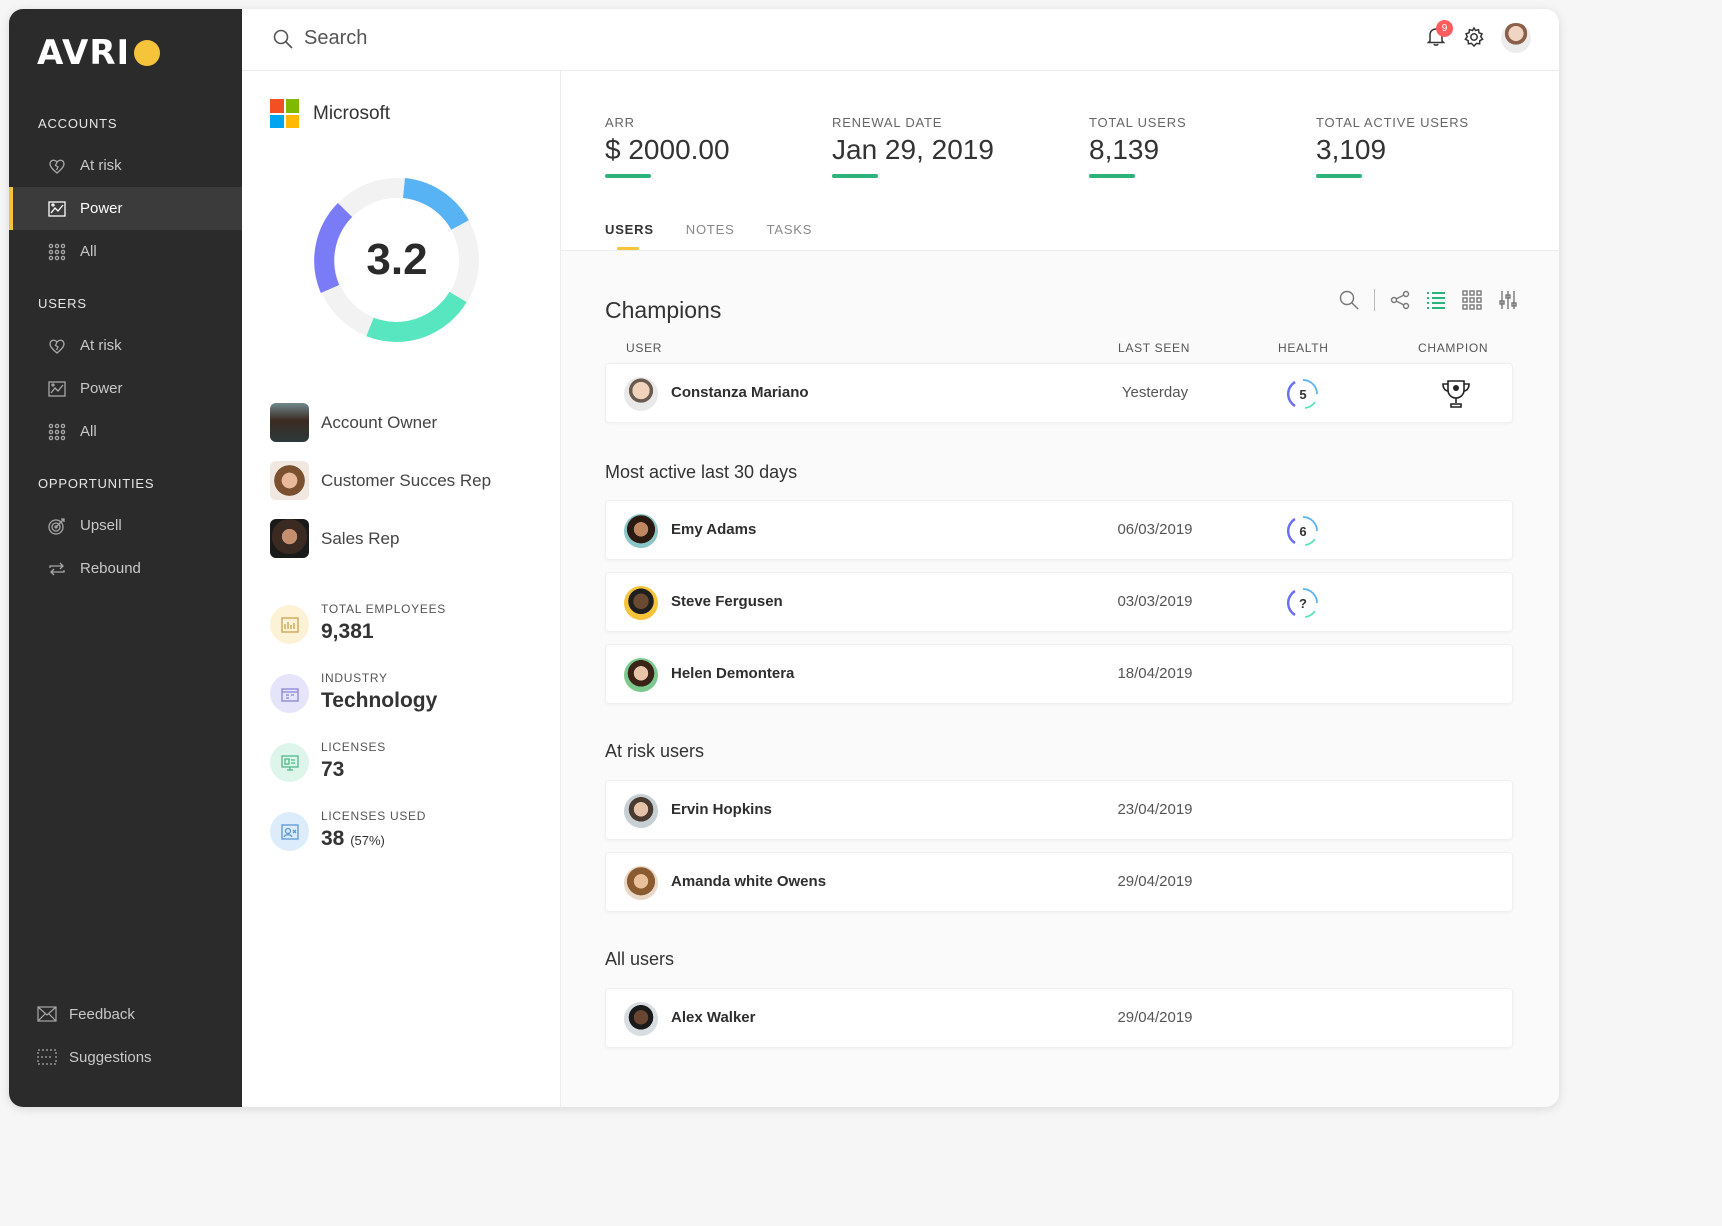  I want to click on stat-value: 38 (57%), so click(353, 838).